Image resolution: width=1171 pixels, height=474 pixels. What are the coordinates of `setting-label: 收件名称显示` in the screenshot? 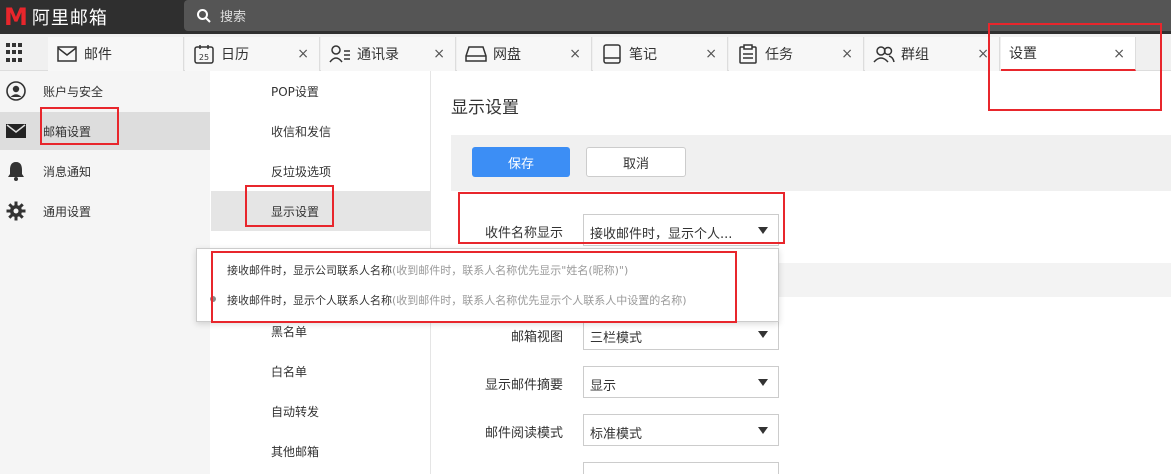 It's located at (523, 233).